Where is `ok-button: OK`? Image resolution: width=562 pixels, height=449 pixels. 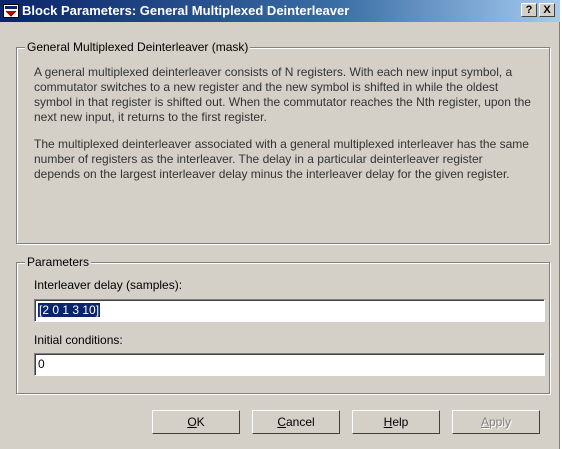 ok-button: OK is located at coordinates (196, 422).